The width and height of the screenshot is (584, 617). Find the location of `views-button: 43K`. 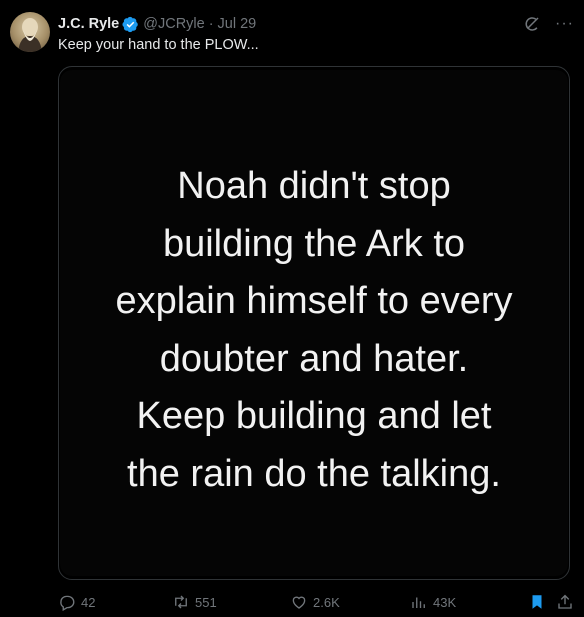

views-button: 43K is located at coordinates (433, 602).